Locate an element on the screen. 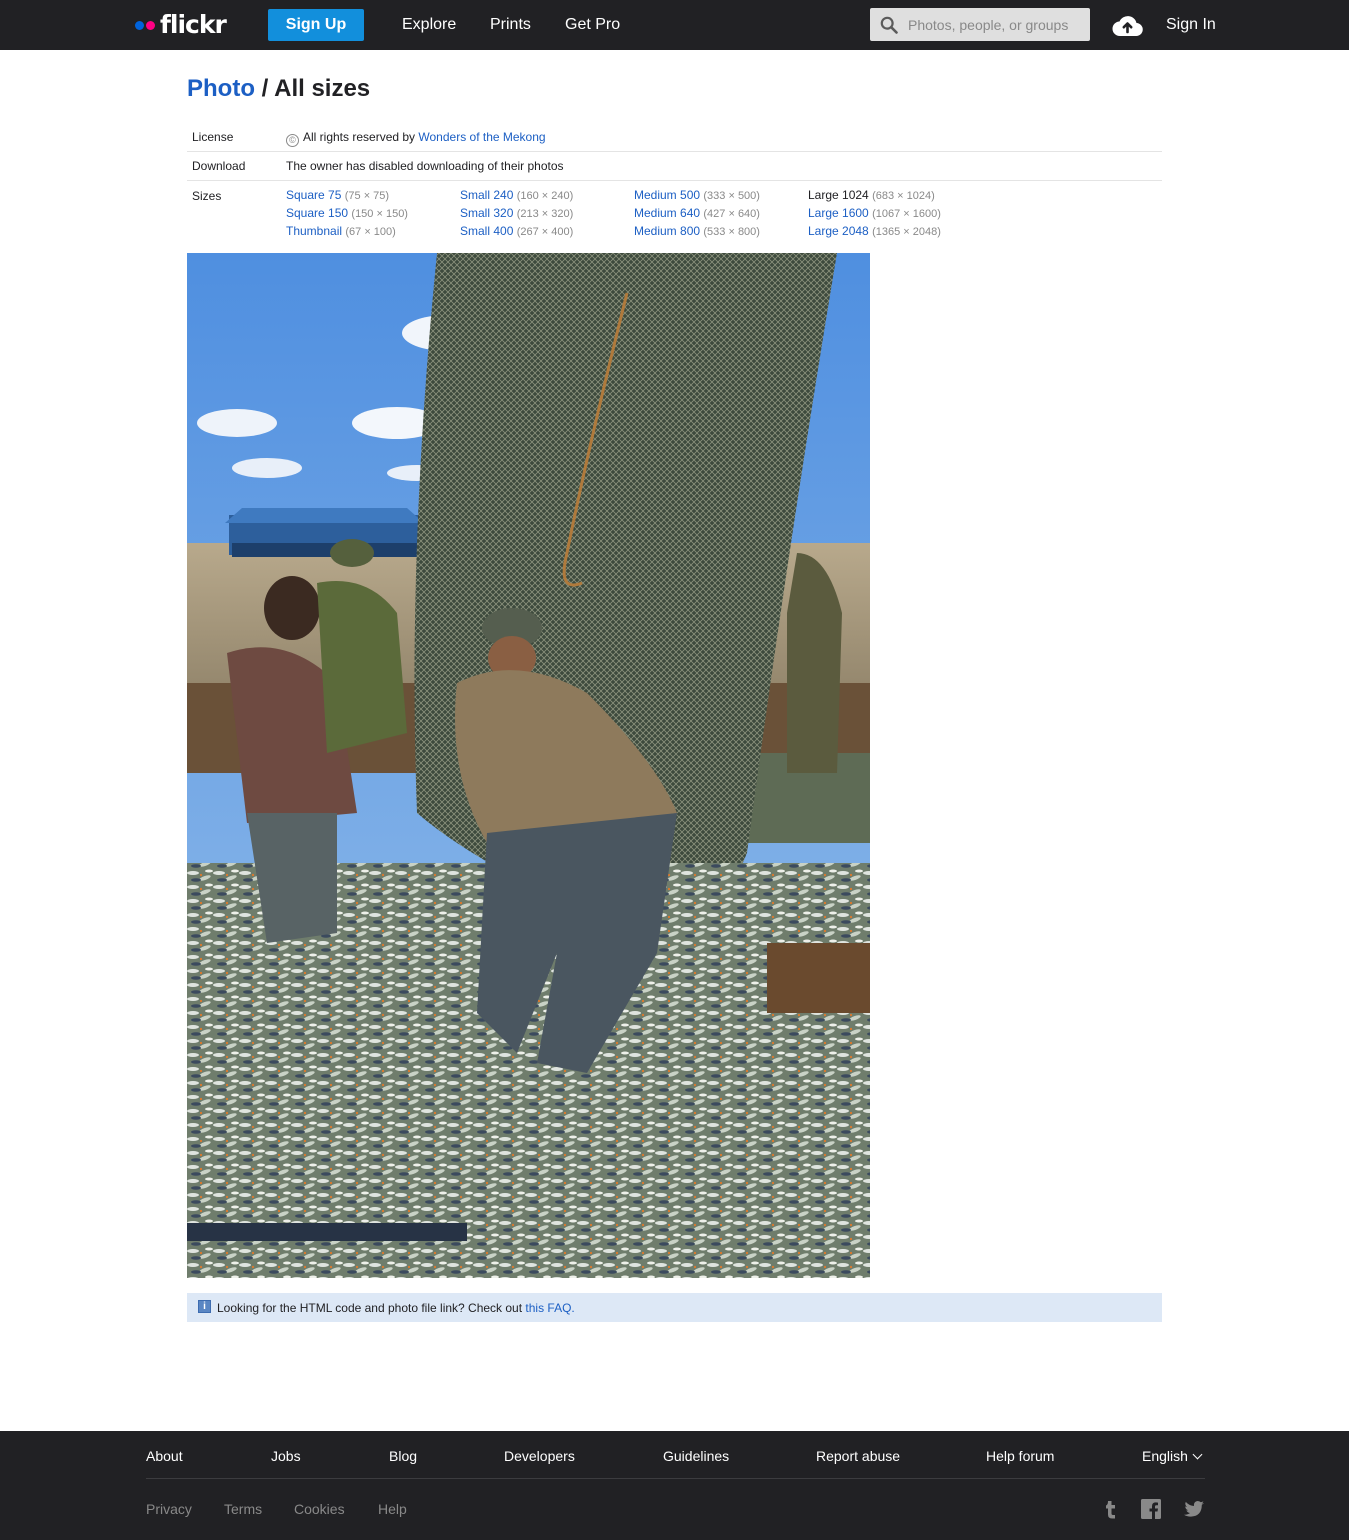 The image size is (1349, 1540). footer-divider is located at coordinates (675, 1478).